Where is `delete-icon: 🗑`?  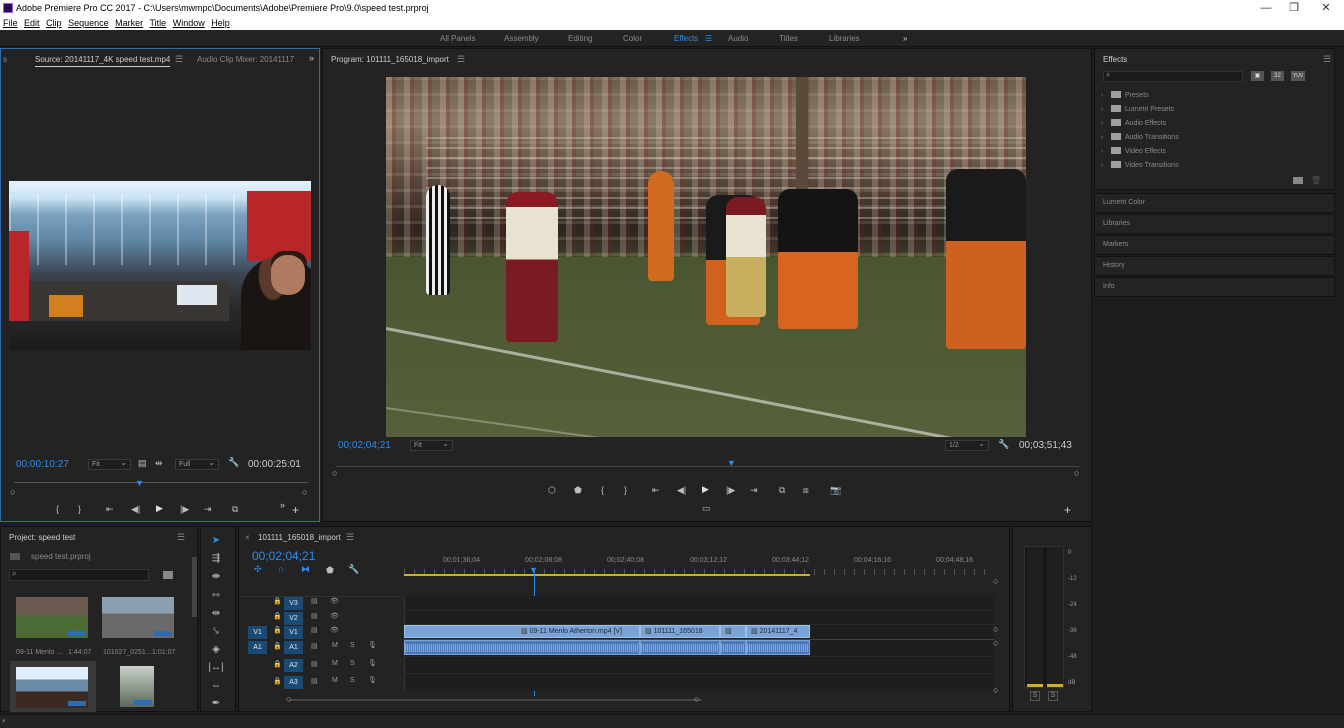 delete-icon: 🗑 is located at coordinates (1316, 180).